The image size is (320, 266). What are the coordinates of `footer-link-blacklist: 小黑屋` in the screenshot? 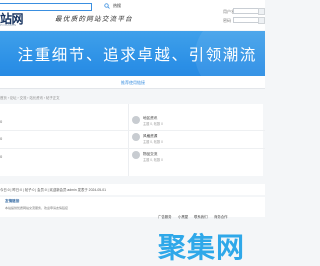 It's located at (183, 216).